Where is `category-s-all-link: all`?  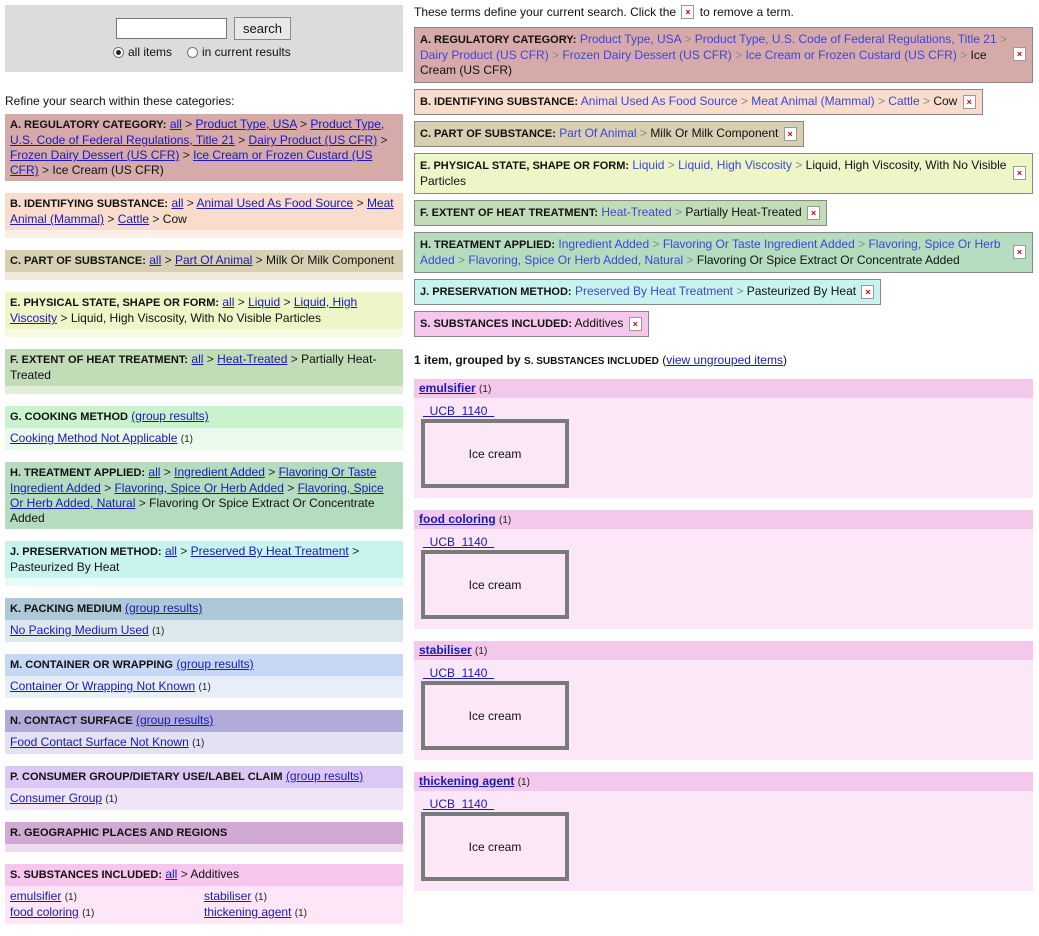 category-s-all-link: all is located at coordinates (171, 874).